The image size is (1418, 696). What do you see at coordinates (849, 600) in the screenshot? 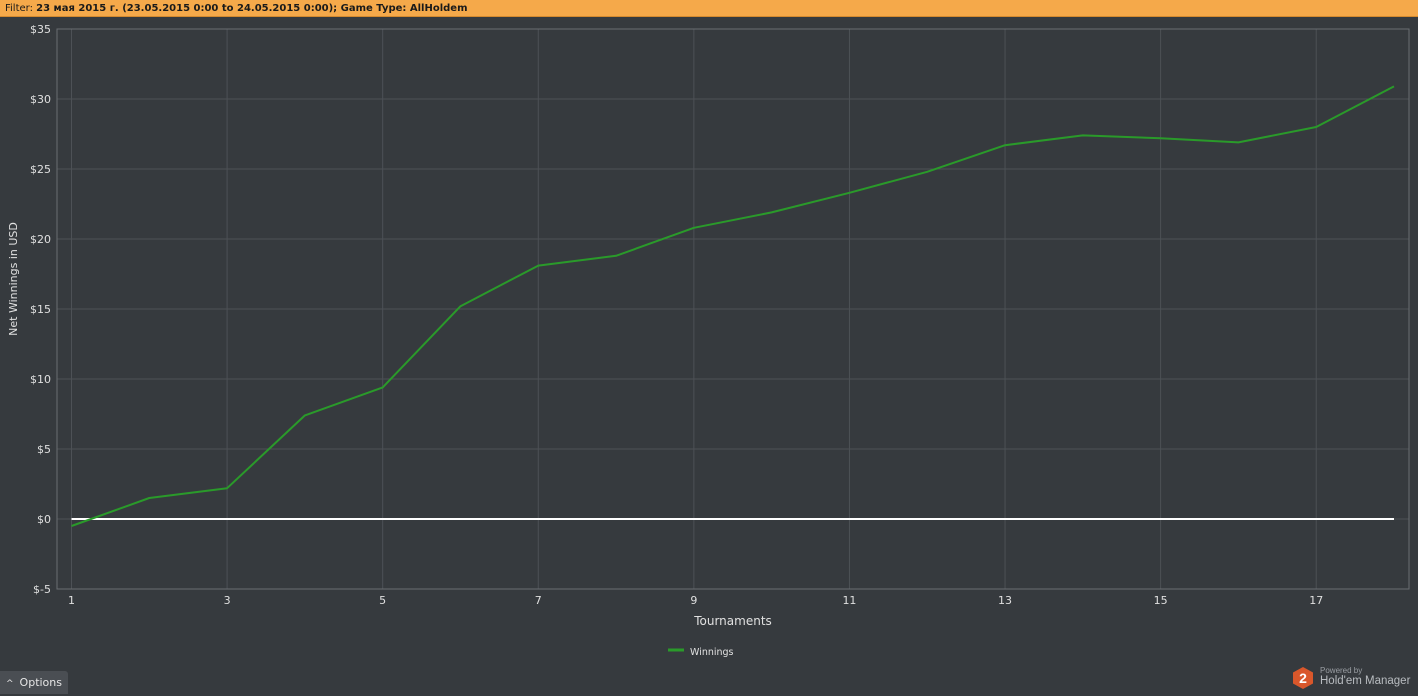
I see `x-tick-label: 11` at bounding box center [849, 600].